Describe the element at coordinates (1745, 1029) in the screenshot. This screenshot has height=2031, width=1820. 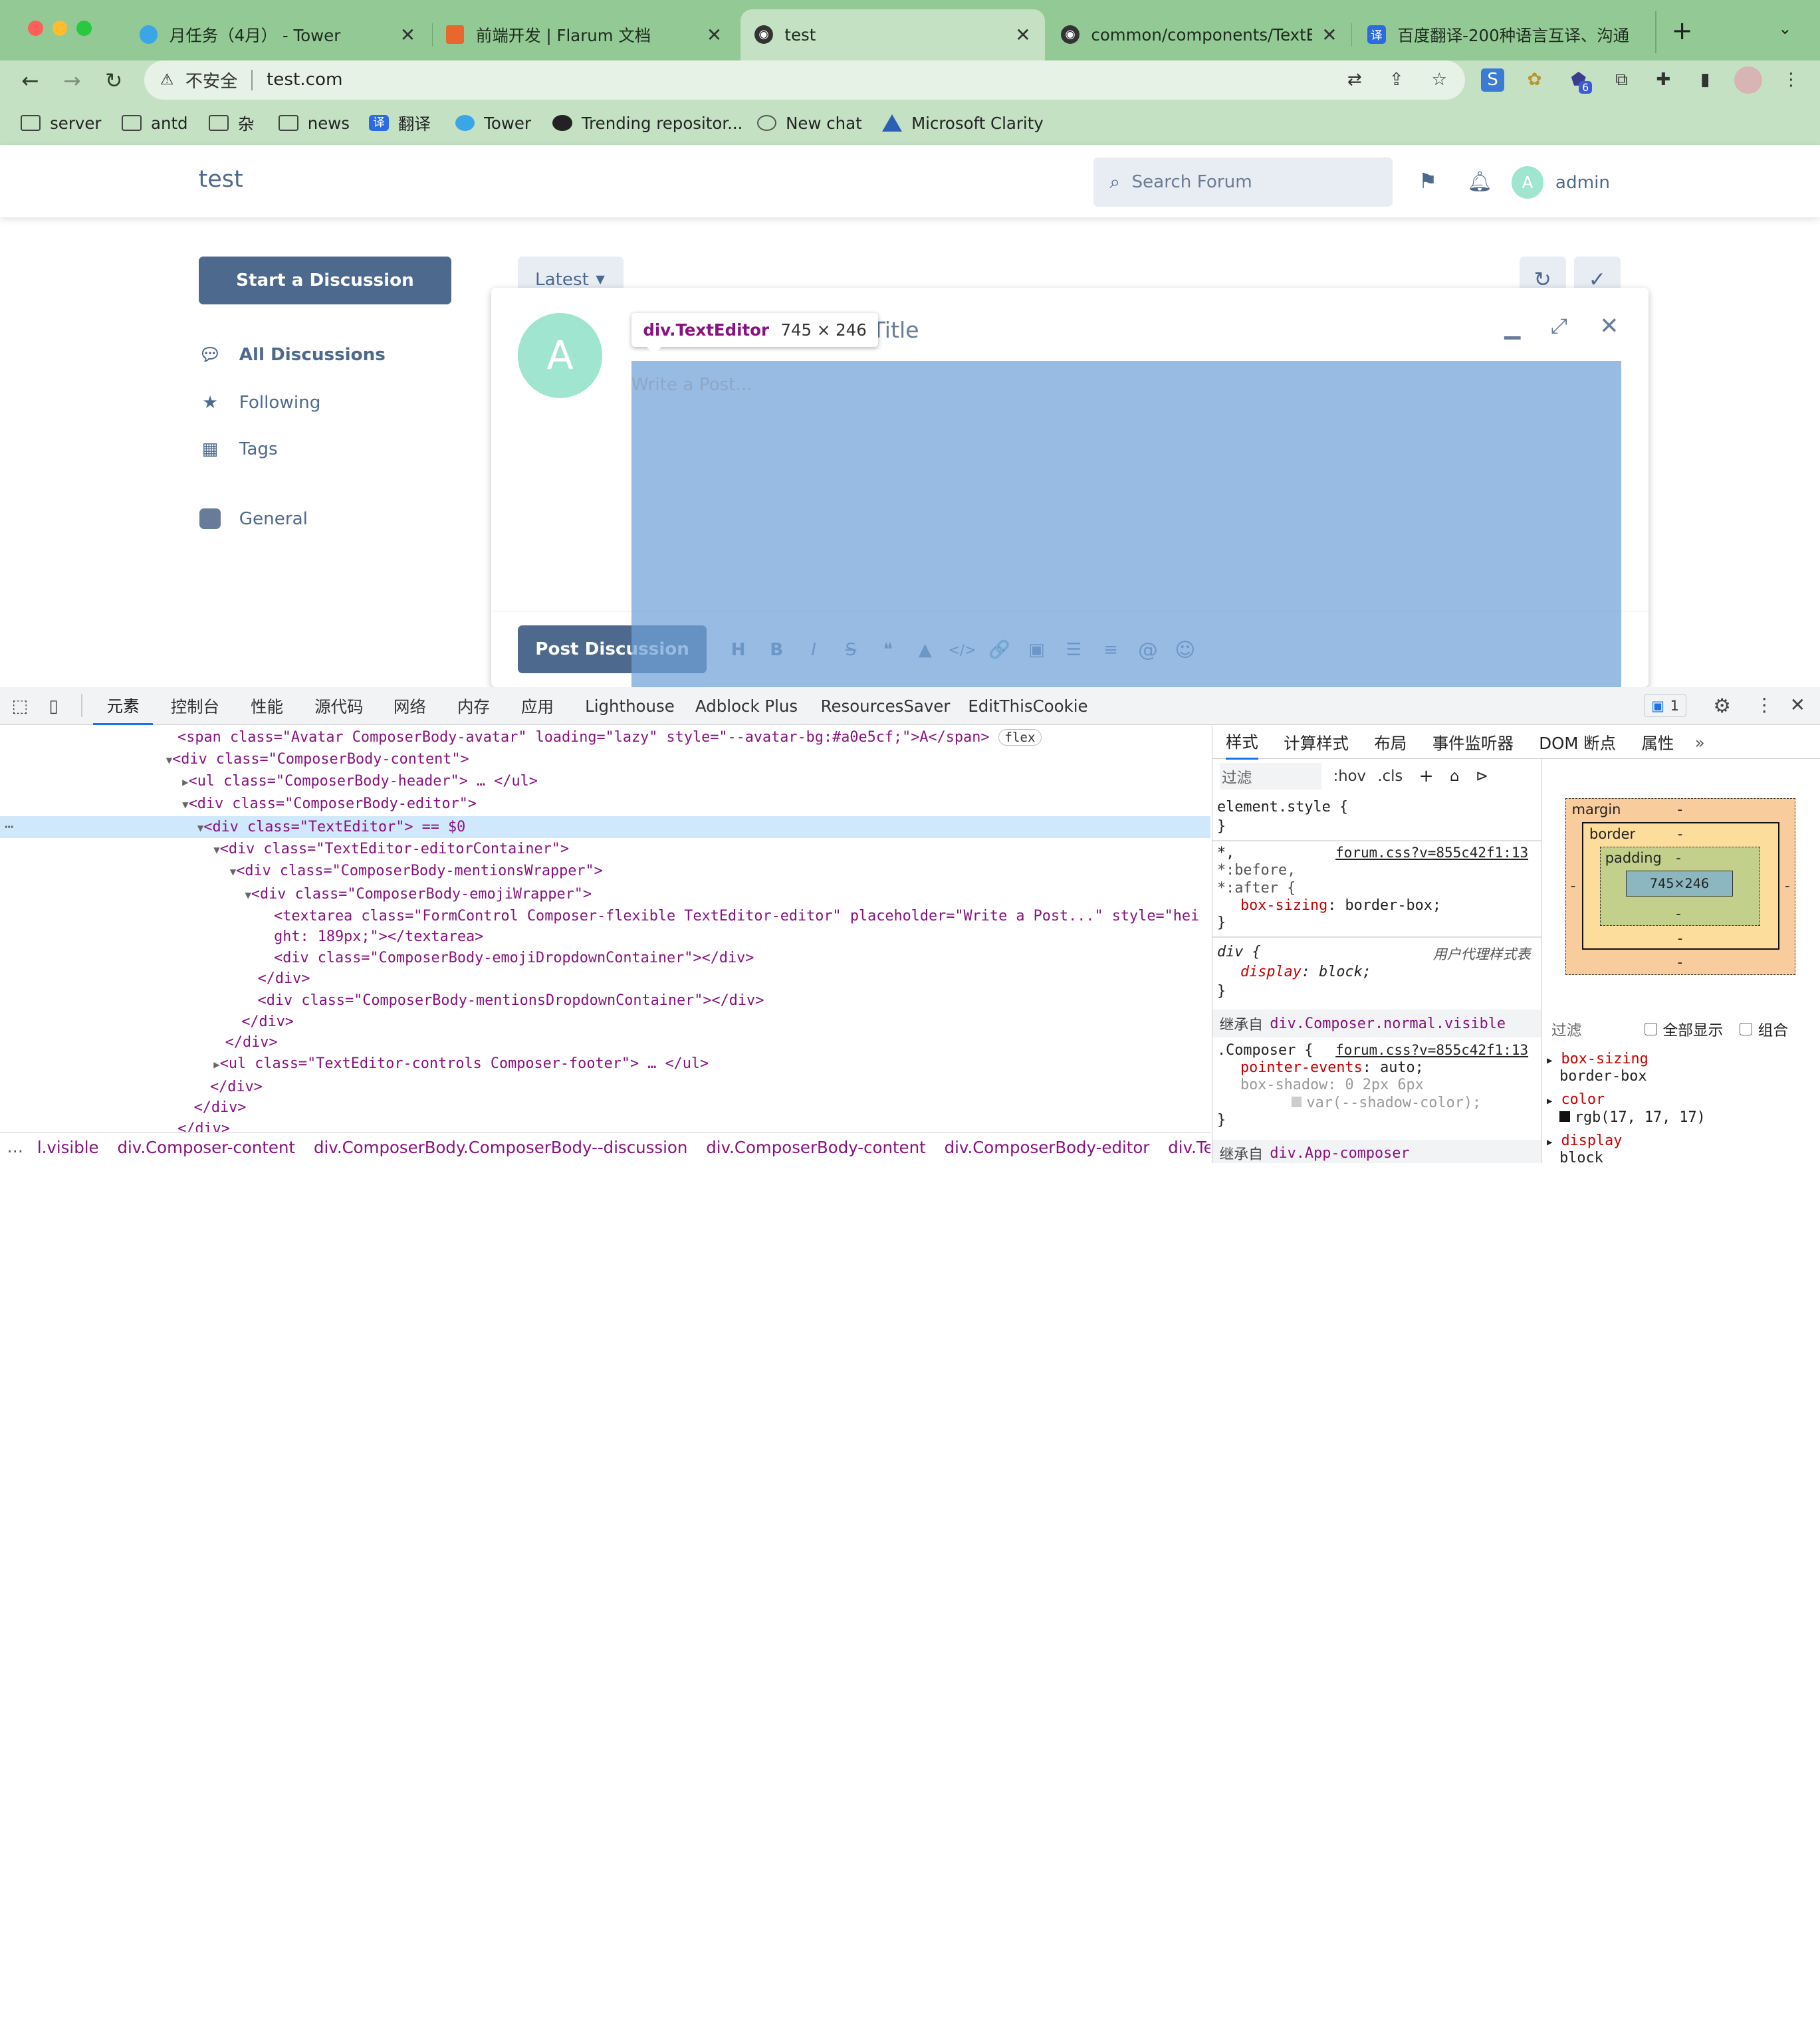
I see `group-checkbox` at that location.